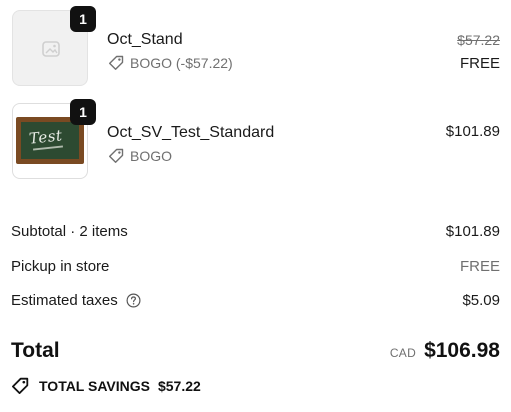 The height and width of the screenshot is (412, 511). I want to click on taxes-row: Estimated taxes $5.09, so click(255, 300).